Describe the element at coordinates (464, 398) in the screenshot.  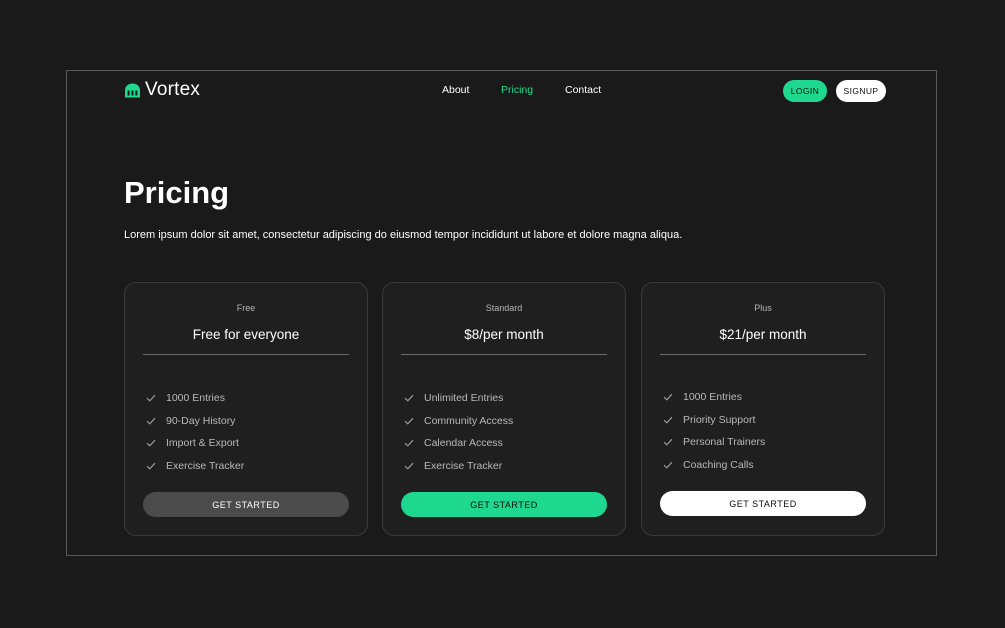
I see `feature-label: Unlimited Entries` at that location.